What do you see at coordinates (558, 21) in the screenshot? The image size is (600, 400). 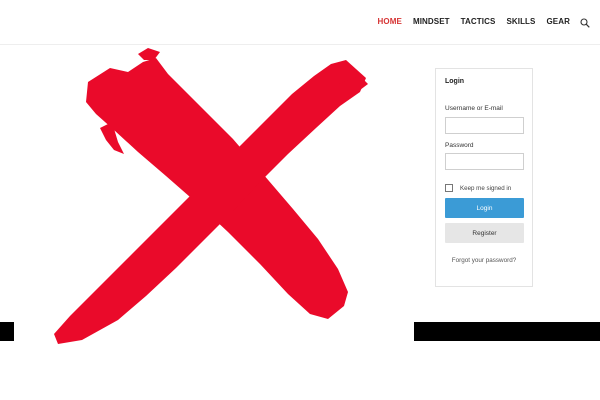 I see `nav-item-gear: GEAR` at bounding box center [558, 21].